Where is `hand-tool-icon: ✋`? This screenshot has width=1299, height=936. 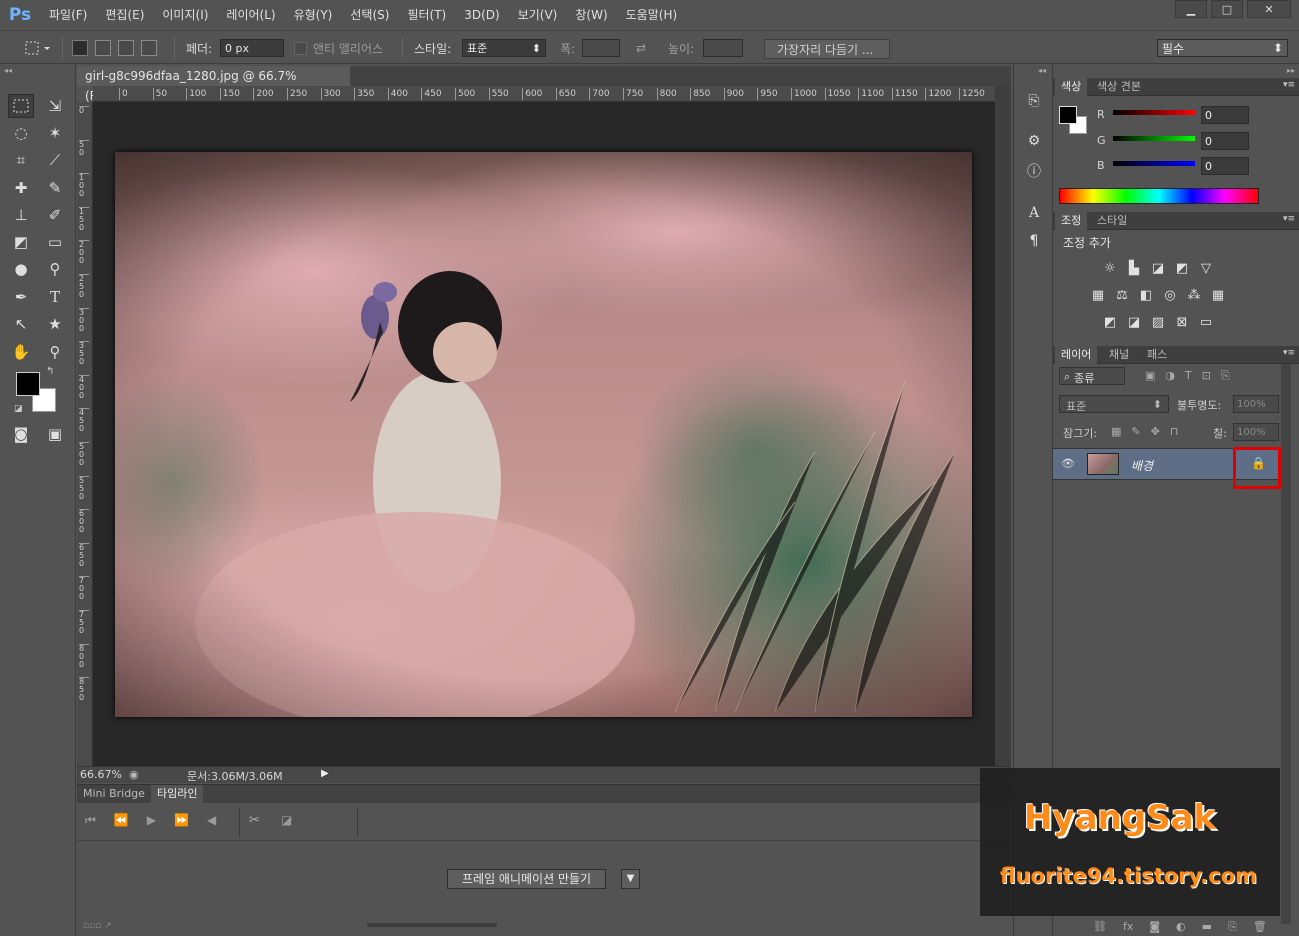 hand-tool-icon: ✋ is located at coordinates (21, 352).